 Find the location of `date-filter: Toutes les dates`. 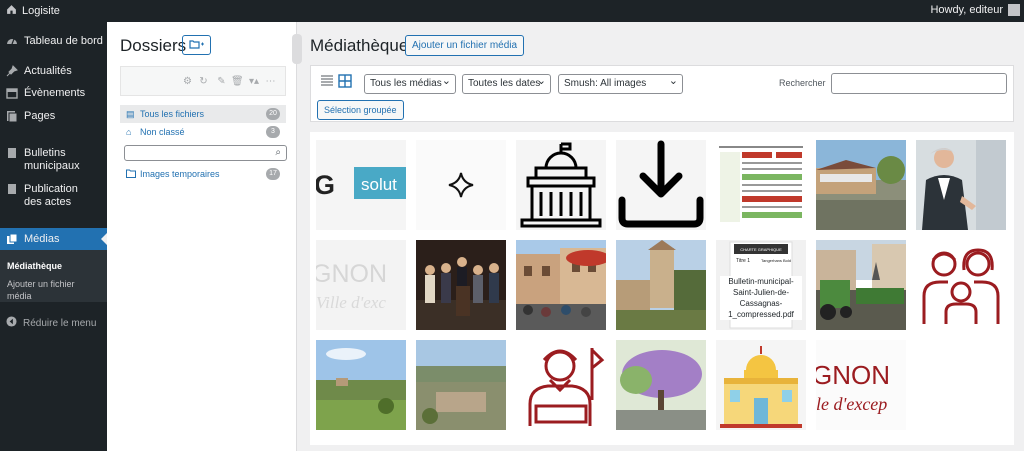

date-filter: Toutes les dates is located at coordinates (506, 83).